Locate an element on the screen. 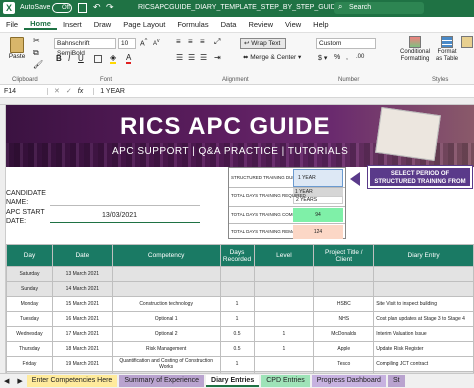  bold-icon: B is located at coordinates (59, 58).